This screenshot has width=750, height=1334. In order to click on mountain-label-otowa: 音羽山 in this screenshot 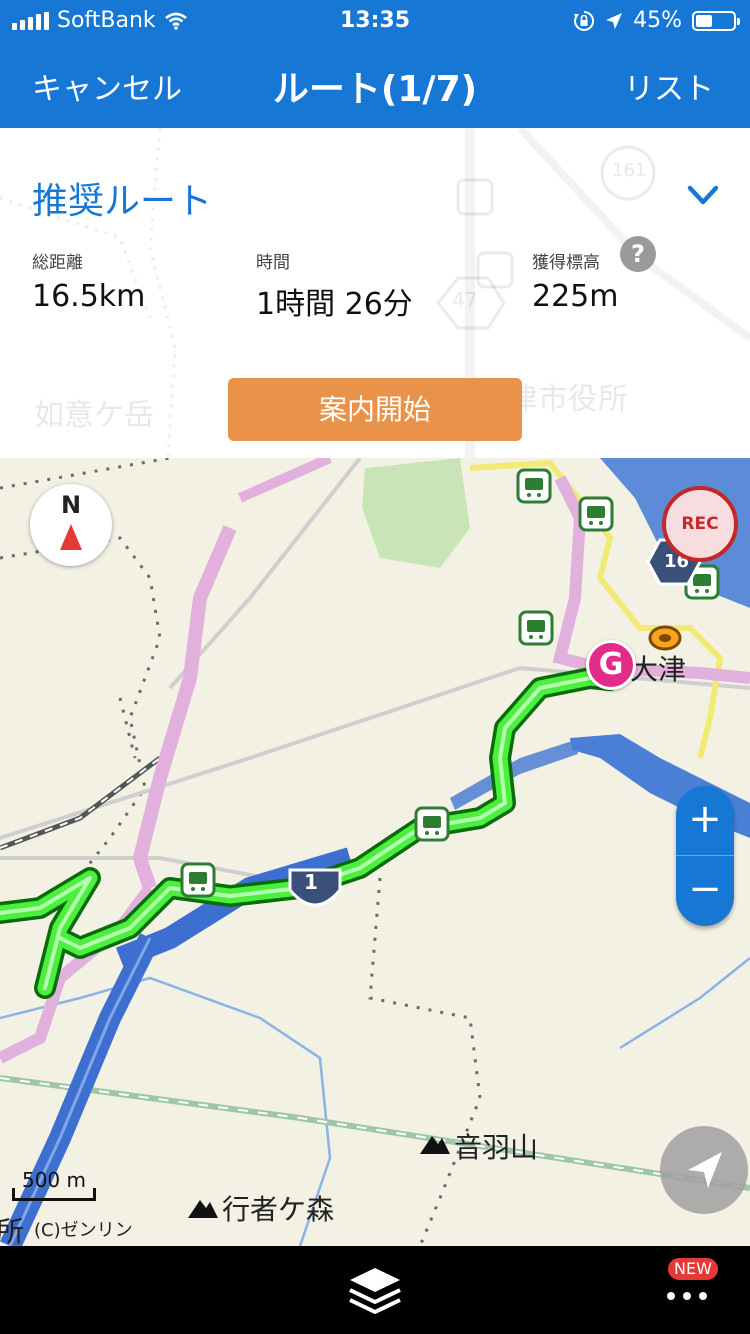, I will do `click(496, 1147)`.